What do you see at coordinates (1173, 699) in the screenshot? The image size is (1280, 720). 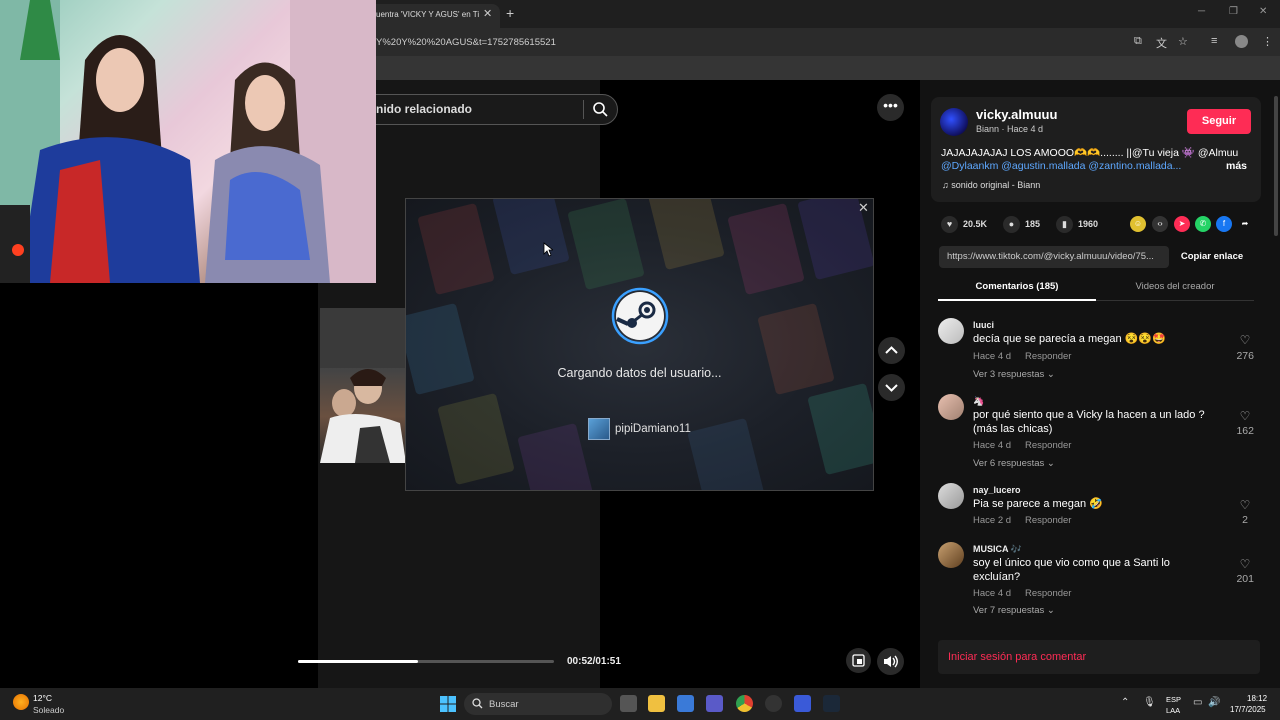 I see `keyboard-language: ESP` at bounding box center [1173, 699].